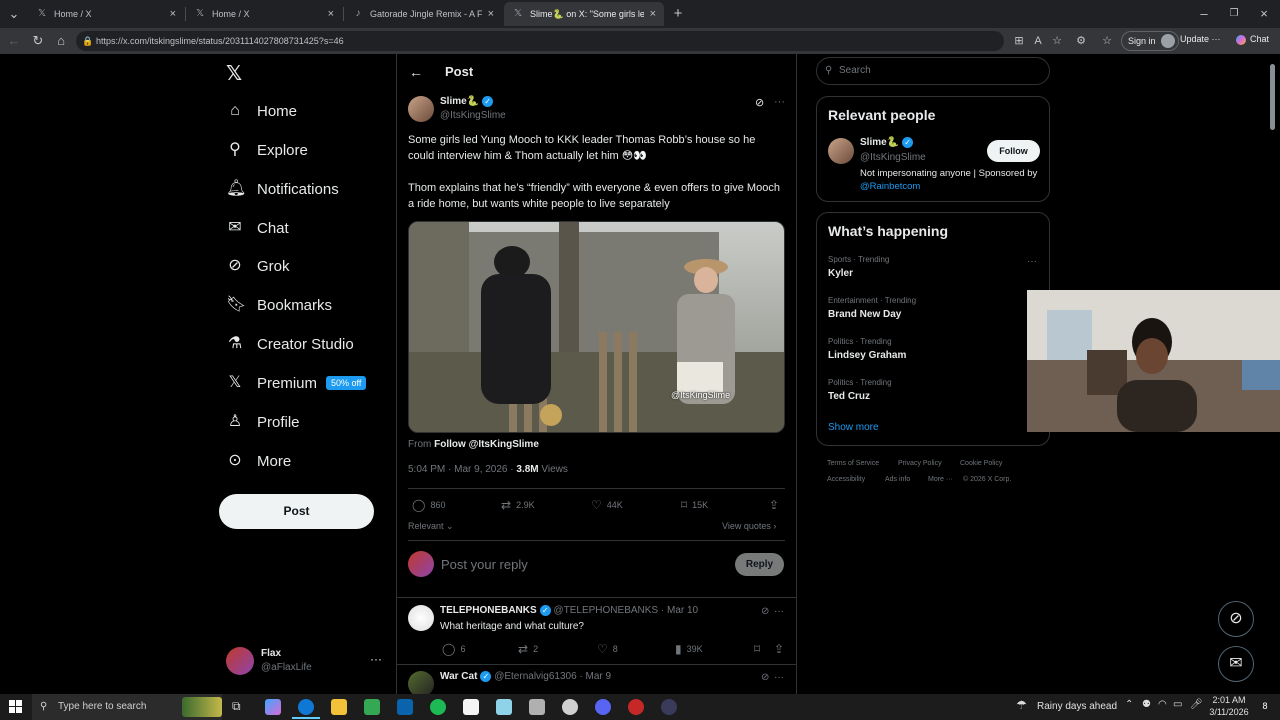 This screenshot has width=1280, height=720. What do you see at coordinates (234, 73) in the screenshot?
I see `x-logo-icon: 𝕏` at bounding box center [234, 73].